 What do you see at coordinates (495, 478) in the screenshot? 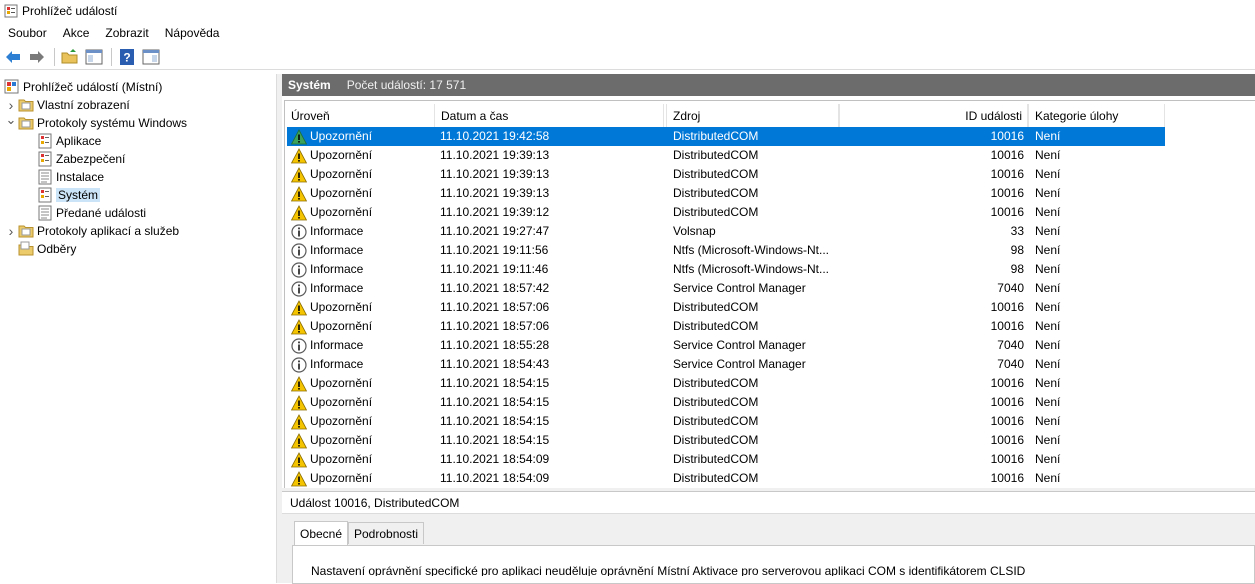
I see `cell-datetime: 11.10.2021 18:54:09` at bounding box center [495, 478].